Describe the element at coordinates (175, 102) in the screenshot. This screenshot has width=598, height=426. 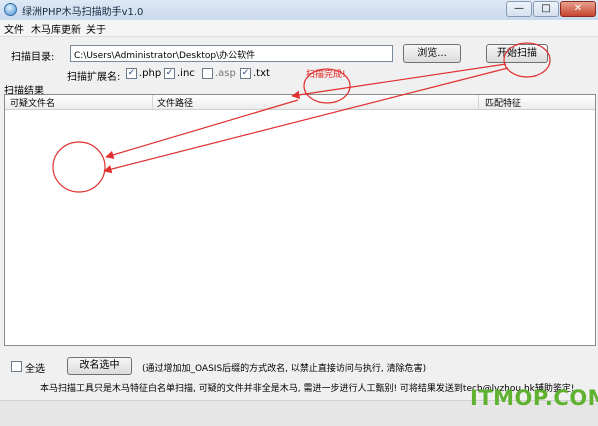
I see `column-header-filepath: 文件路径` at that location.